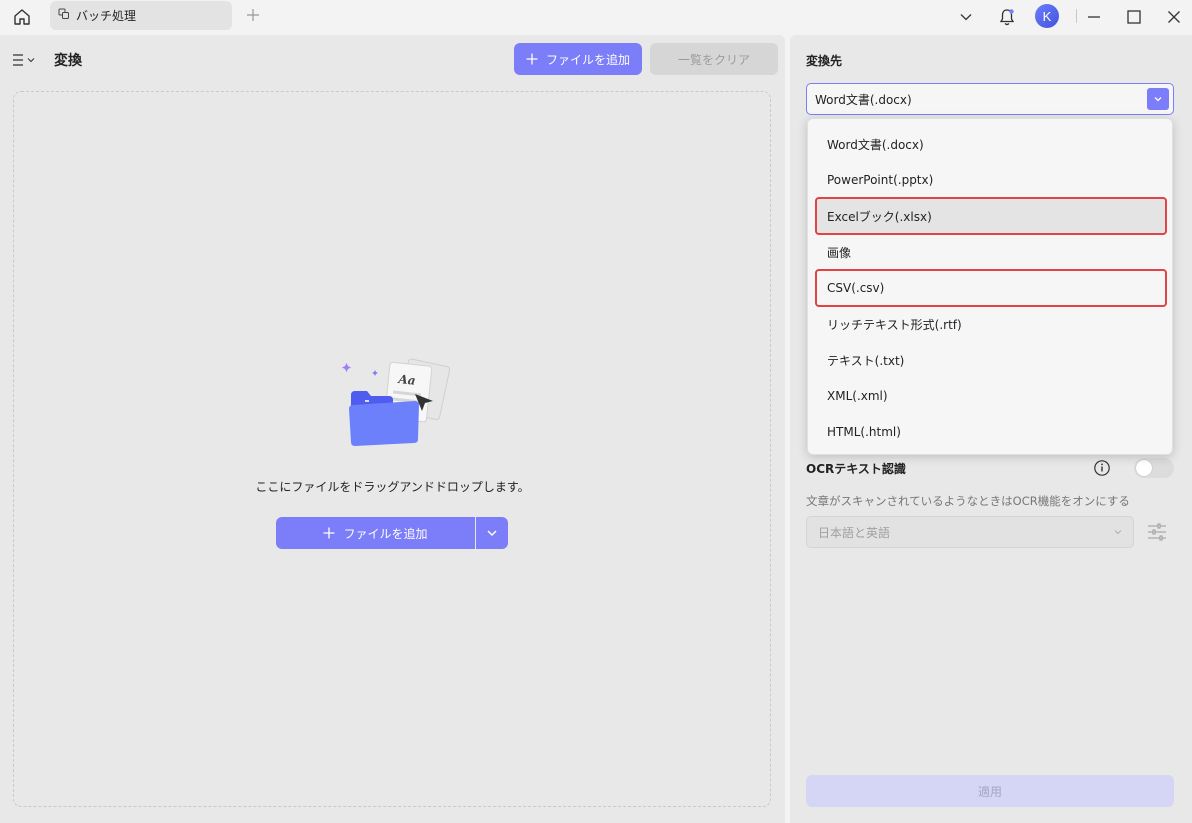  I want to click on folder-documents-illustration: Aa, so click(396, 402).